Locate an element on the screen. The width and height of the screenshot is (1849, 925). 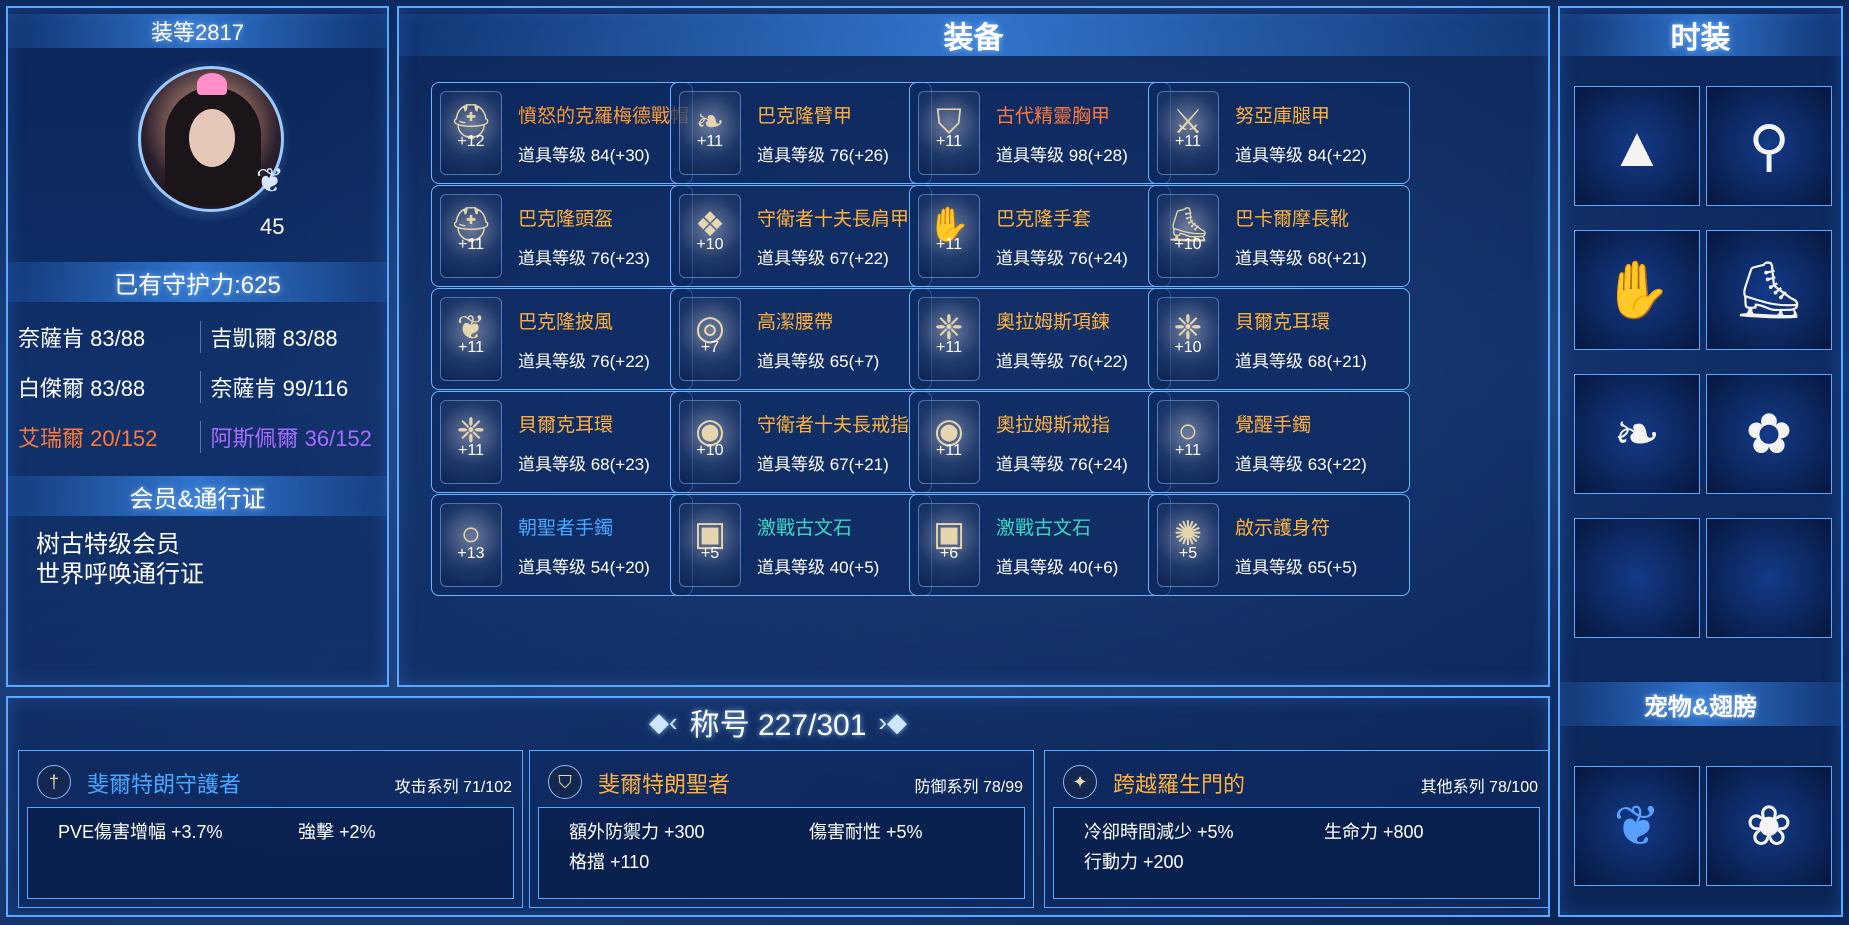
bracelet-icon: ○ +13 is located at coordinates (471, 545).